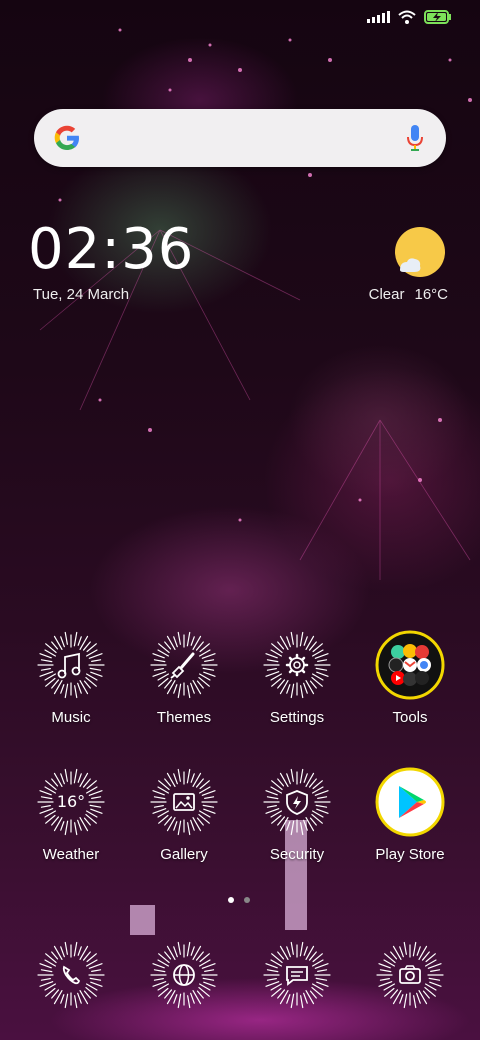  Describe the element at coordinates (71, 854) in the screenshot. I see `app-label: Weather` at that location.